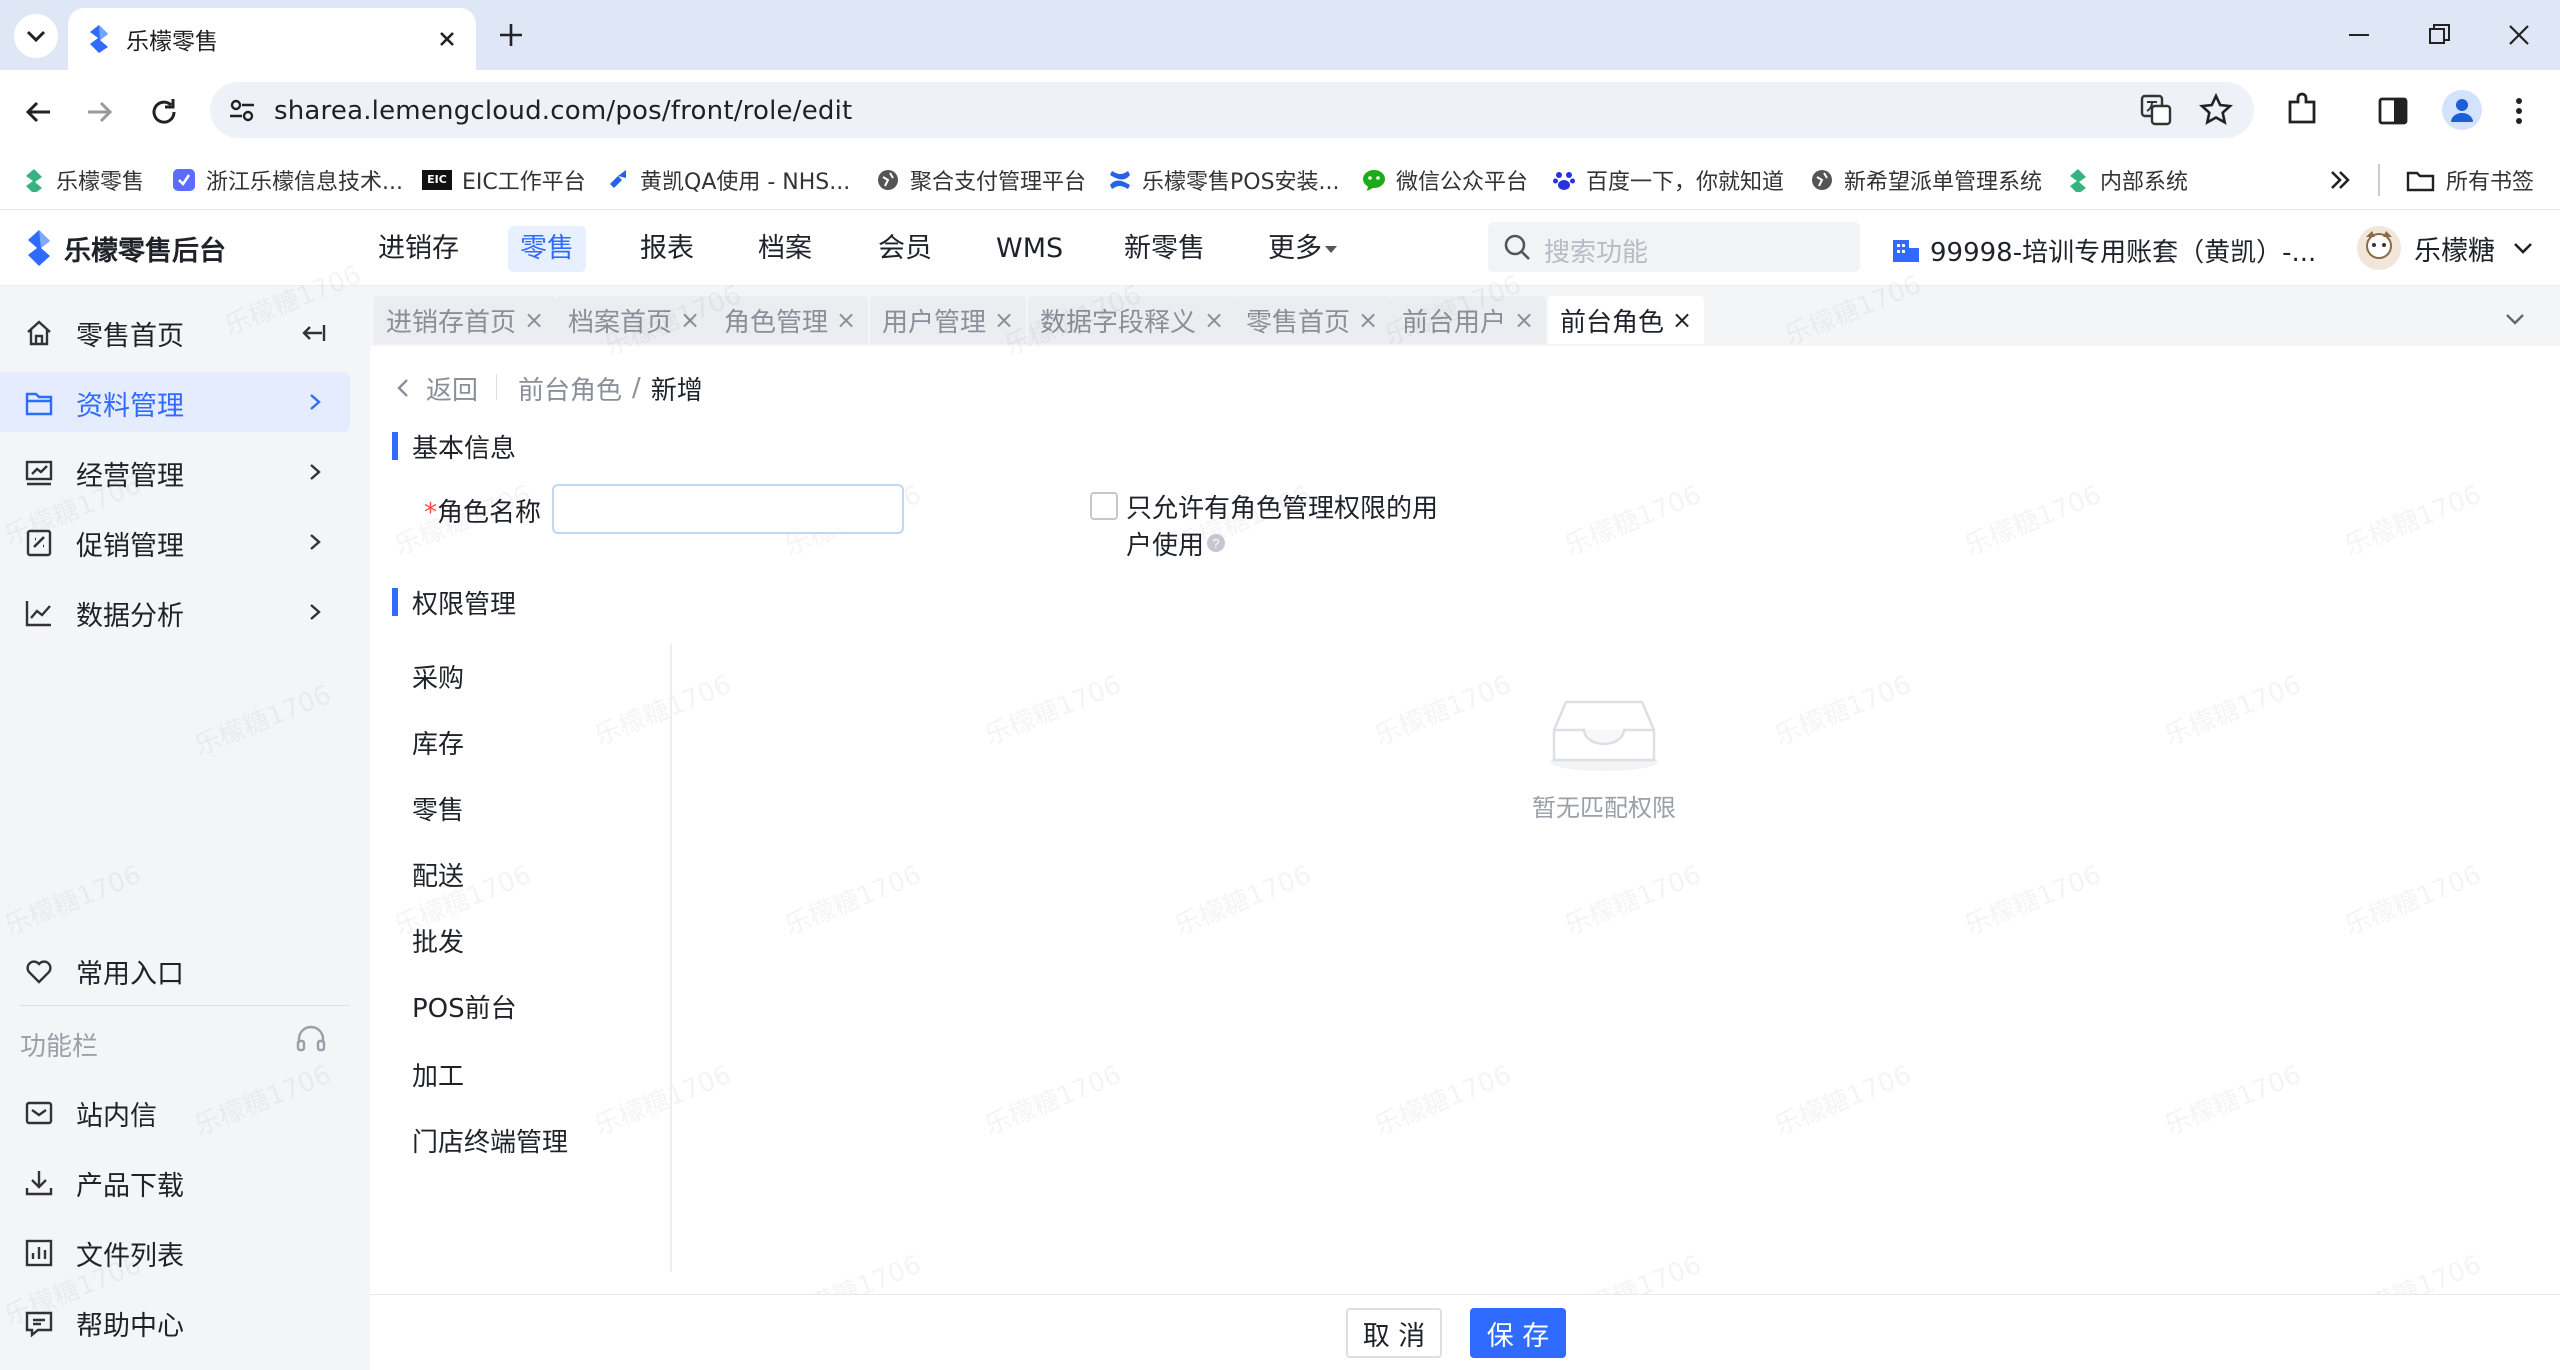  What do you see at coordinates (1626, 320) in the screenshot?
I see `tab-front-roles: 前台角色 ×` at bounding box center [1626, 320].